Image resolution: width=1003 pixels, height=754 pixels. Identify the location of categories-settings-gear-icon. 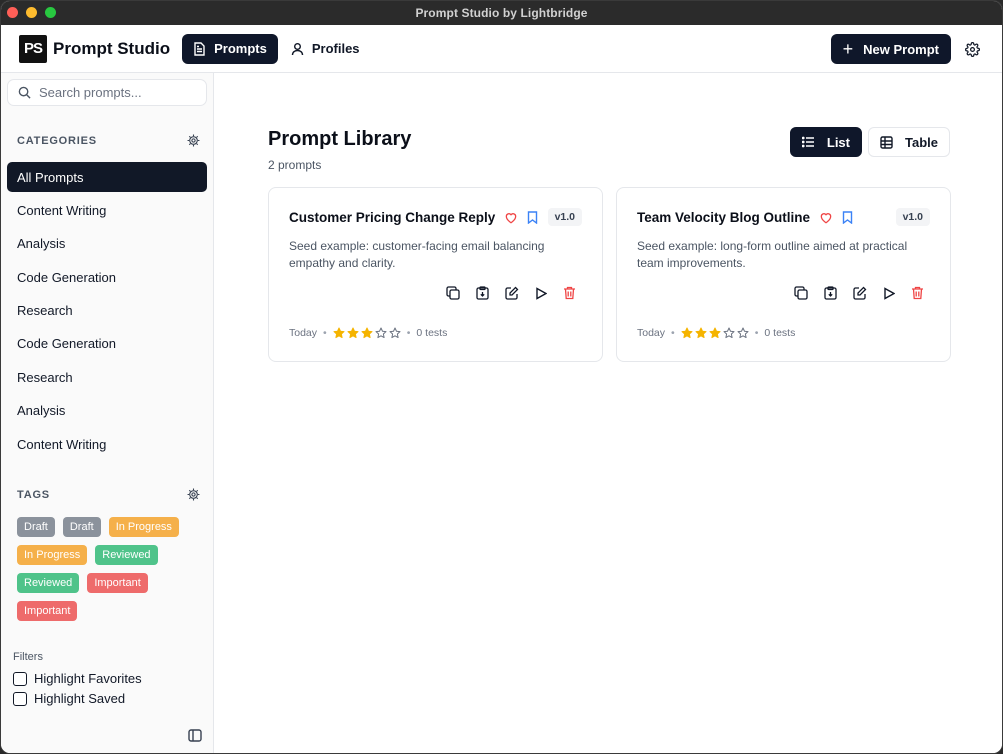
(193, 140).